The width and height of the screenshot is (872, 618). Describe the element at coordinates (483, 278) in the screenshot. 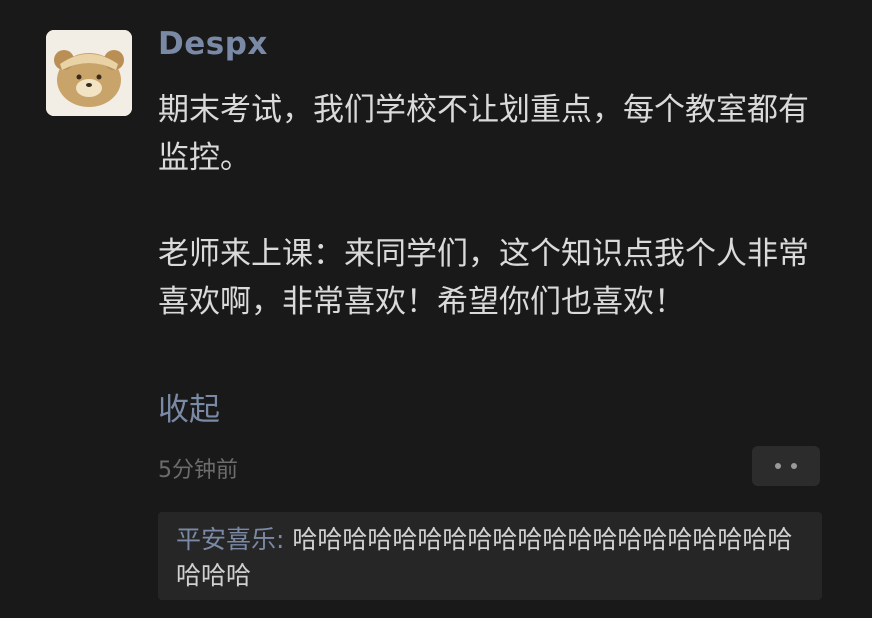

I see `post-paragraph: 老师来上课：来同学们，这个知识点我个人非常喜欢啊，非常喜欢！希望你们也喜欢！` at that location.